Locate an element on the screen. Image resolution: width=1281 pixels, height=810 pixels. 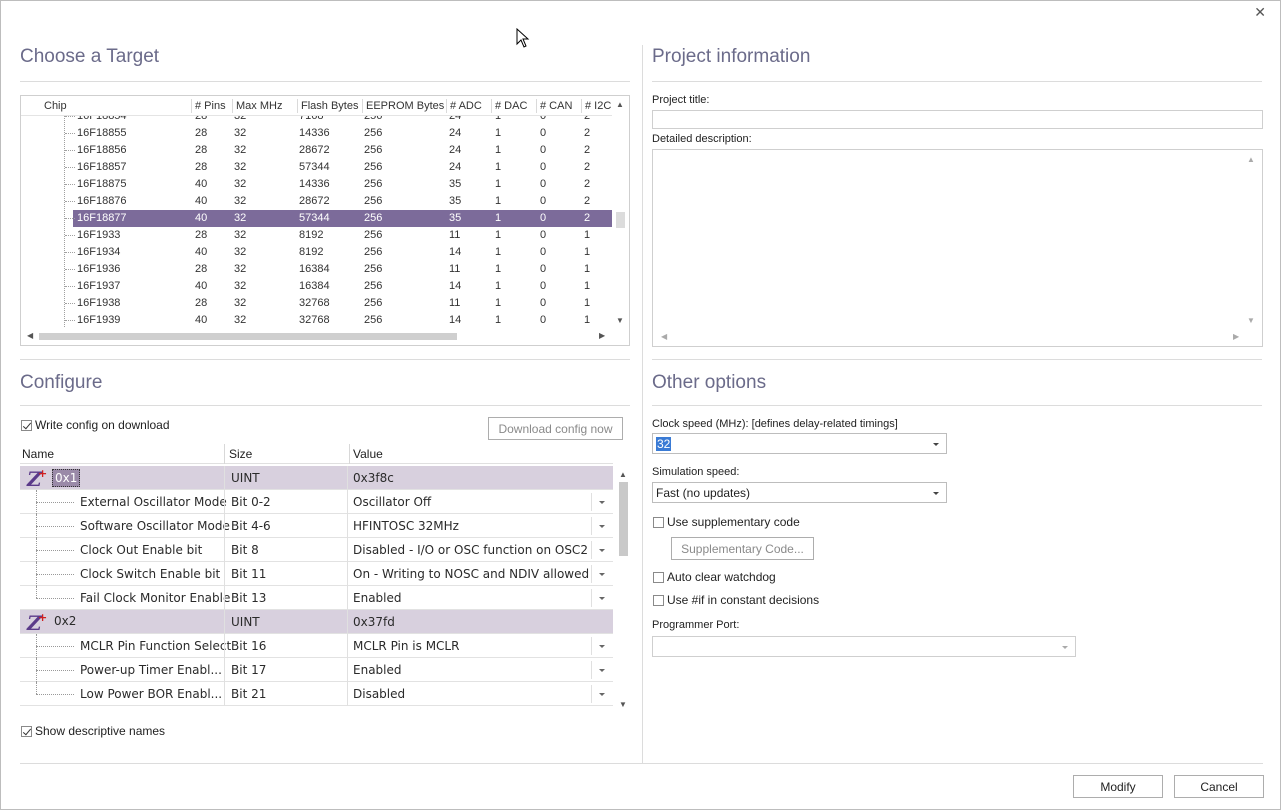
chip-row: 16F18855 28 32 14336 256 24 1 0 2 is located at coordinates (317, 133).